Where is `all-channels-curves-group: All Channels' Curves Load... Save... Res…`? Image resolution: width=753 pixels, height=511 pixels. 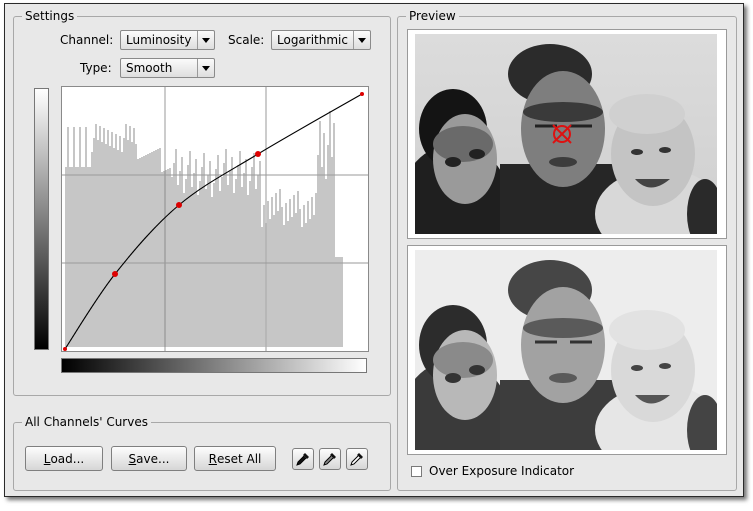 all-channels-curves-group: All Channels' Curves Load... Save... Res… is located at coordinates (202, 453).